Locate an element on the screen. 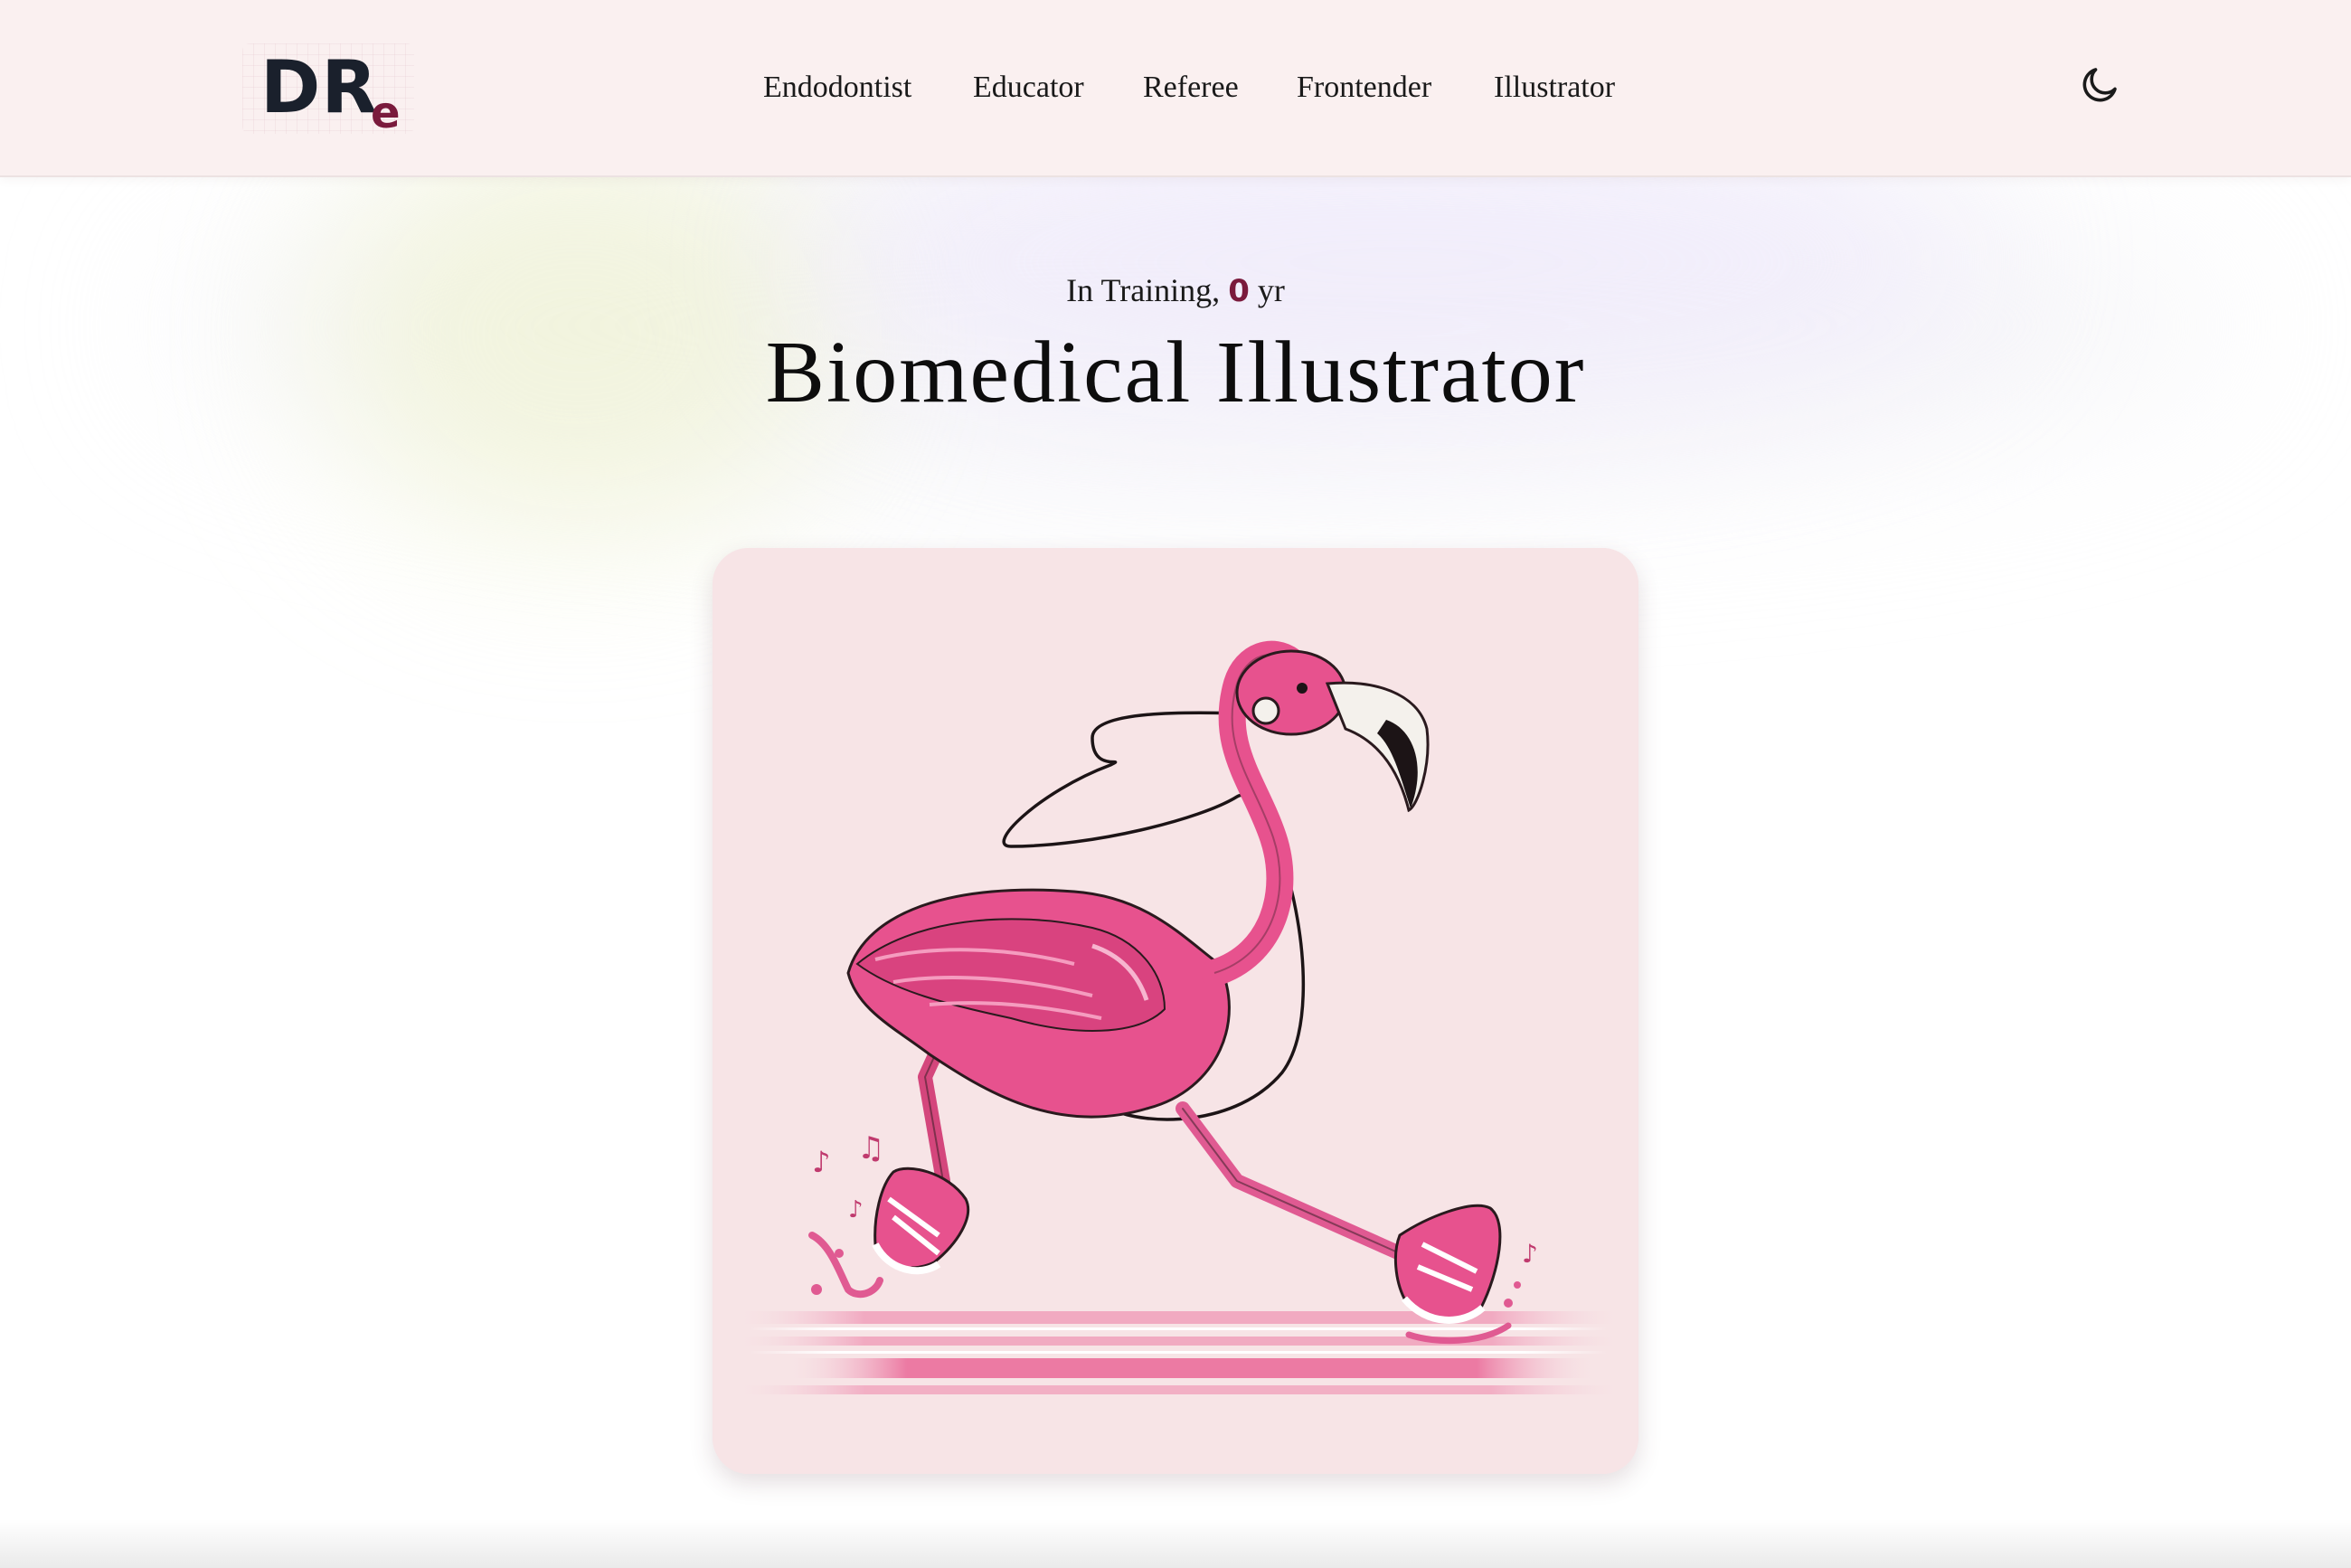 The image size is (2351, 1568). kicker-prefix: In Training, is located at coordinates (1143, 290).